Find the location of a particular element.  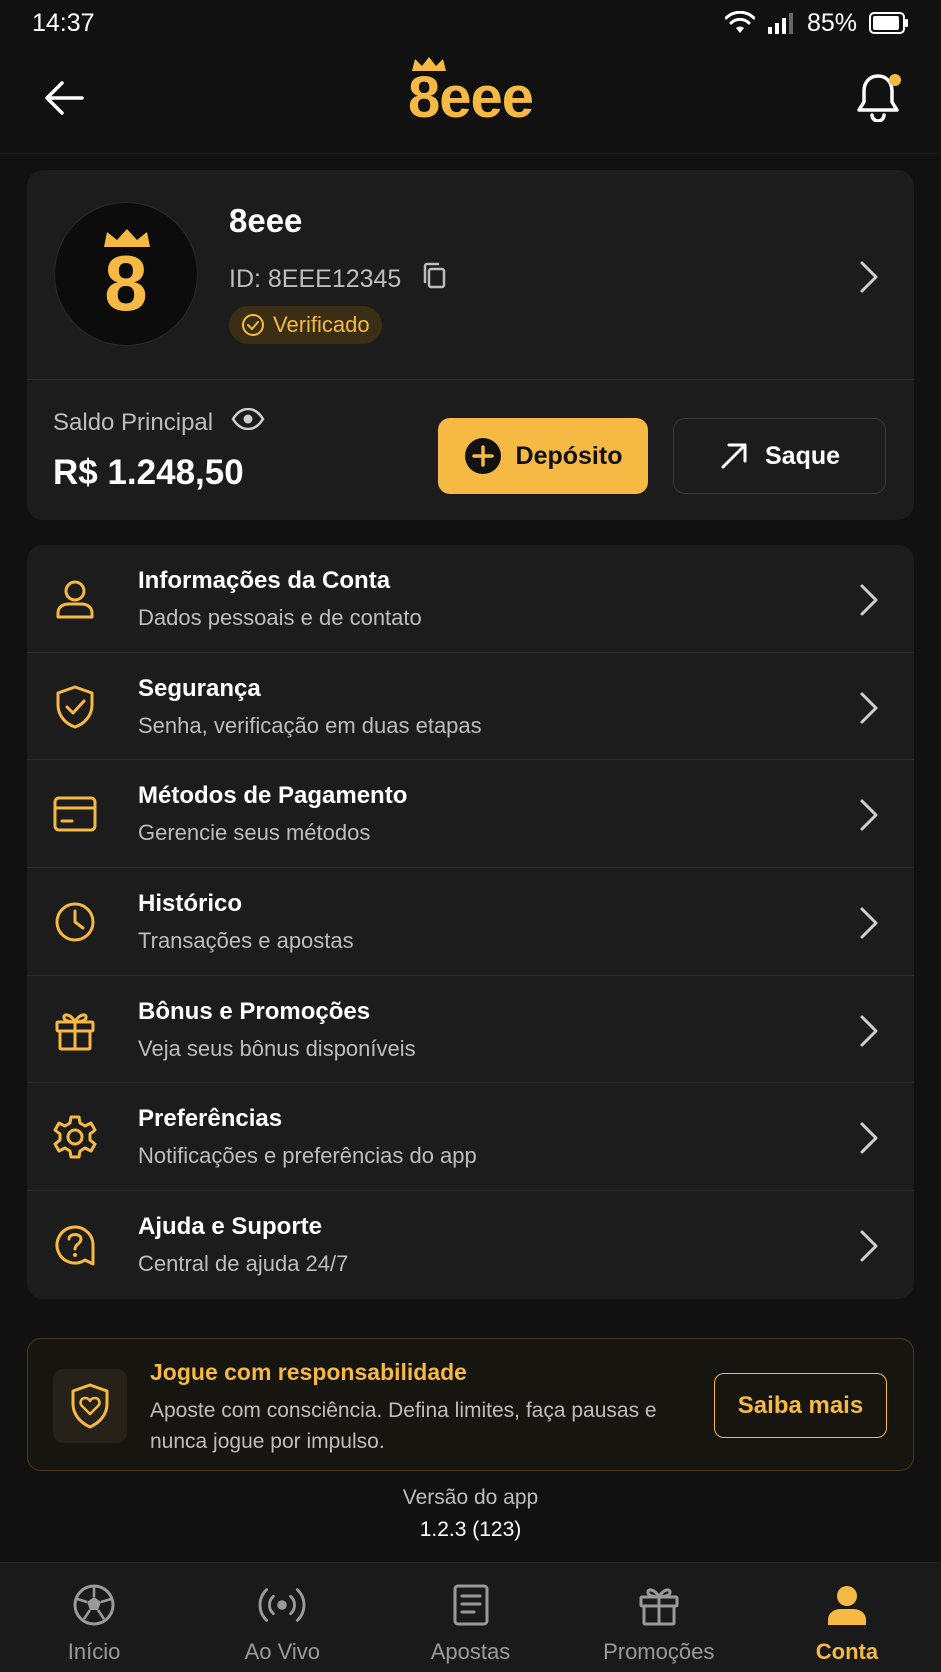

verified-label: Verificado is located at coordinates (321, 324).